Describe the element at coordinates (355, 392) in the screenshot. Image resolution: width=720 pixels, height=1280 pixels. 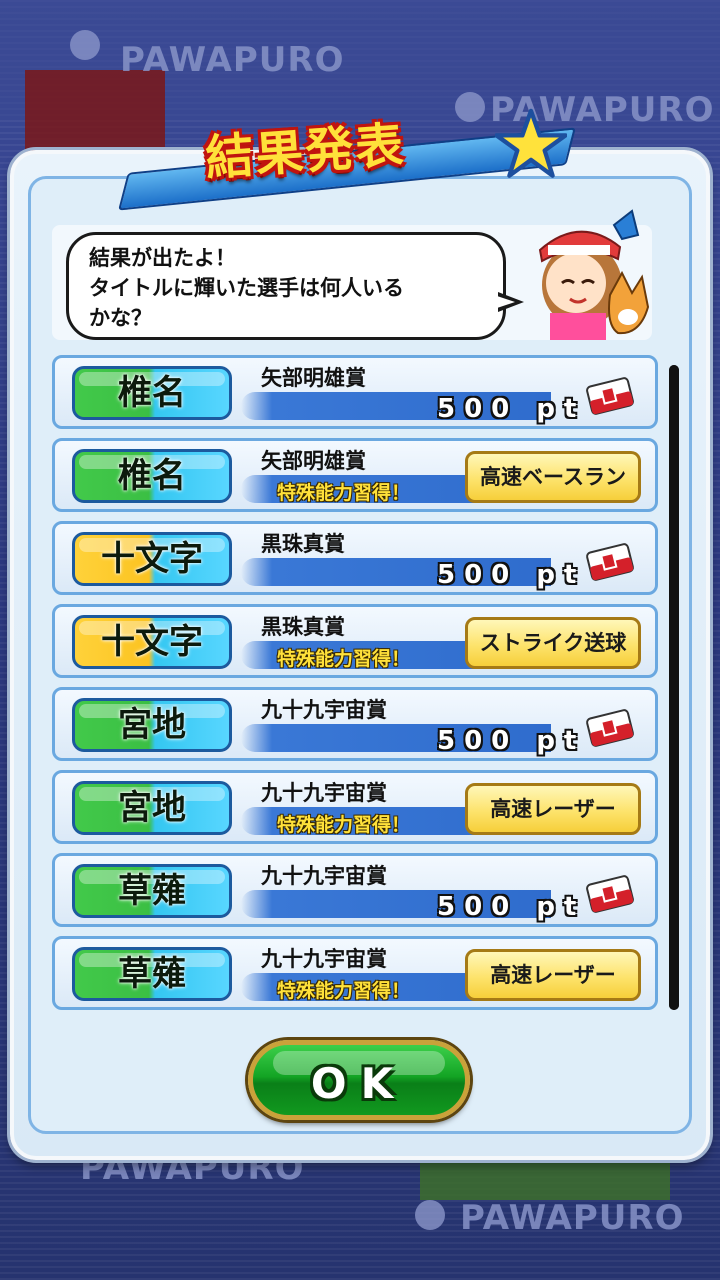
I see `result-row: 椎名 矢部明雄賞 500 pt` at that location.